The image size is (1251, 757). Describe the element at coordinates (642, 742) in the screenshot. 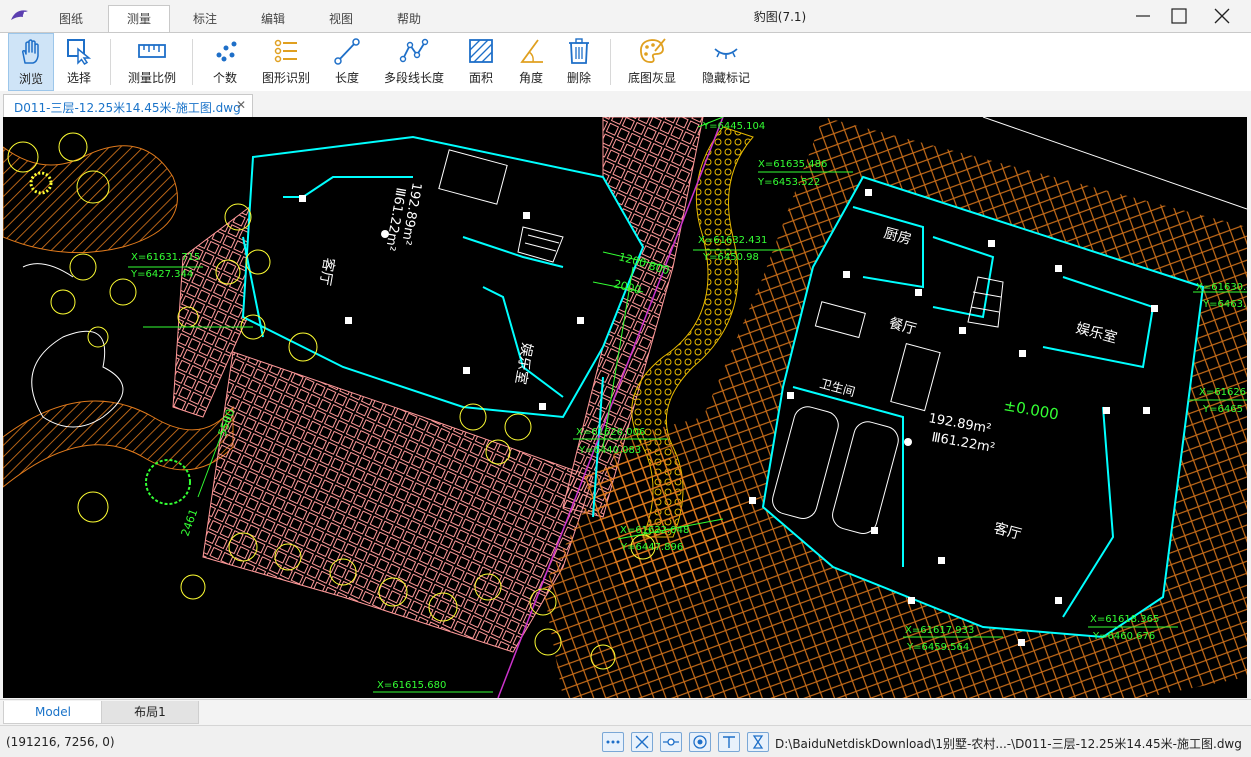

I see `cross-snap-icon` at that location.